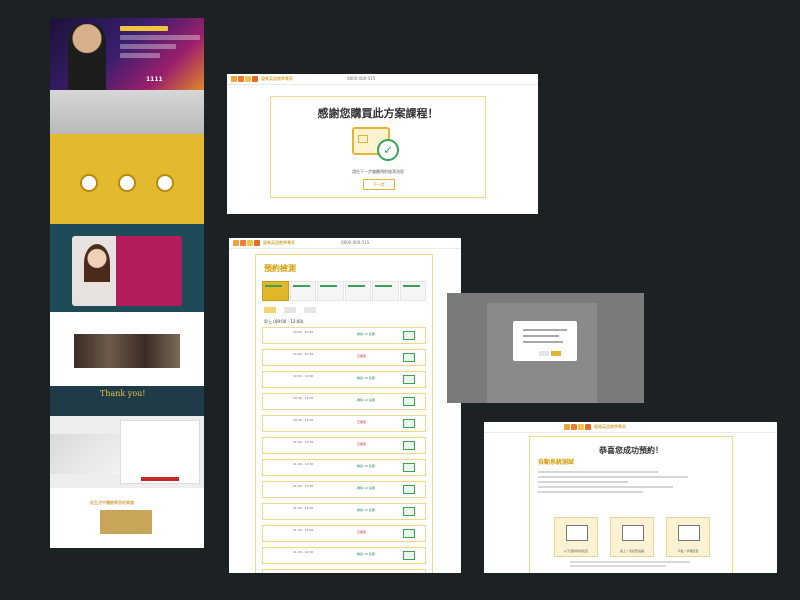 The width and height of the screenshot is (800, 600). What do you see at coordinates (112, 502) in the screenshot?
I see `footer-title: 從生活中體驗學習的樂趣` at bounding box center [112, 502].